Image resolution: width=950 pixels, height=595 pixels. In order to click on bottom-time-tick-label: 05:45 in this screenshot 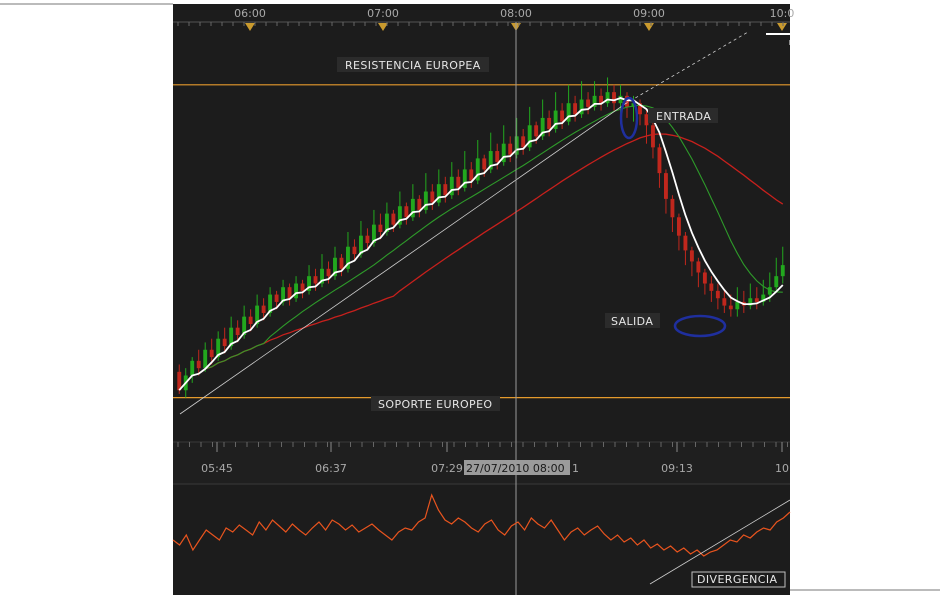, I will do `click(217, 468)`.